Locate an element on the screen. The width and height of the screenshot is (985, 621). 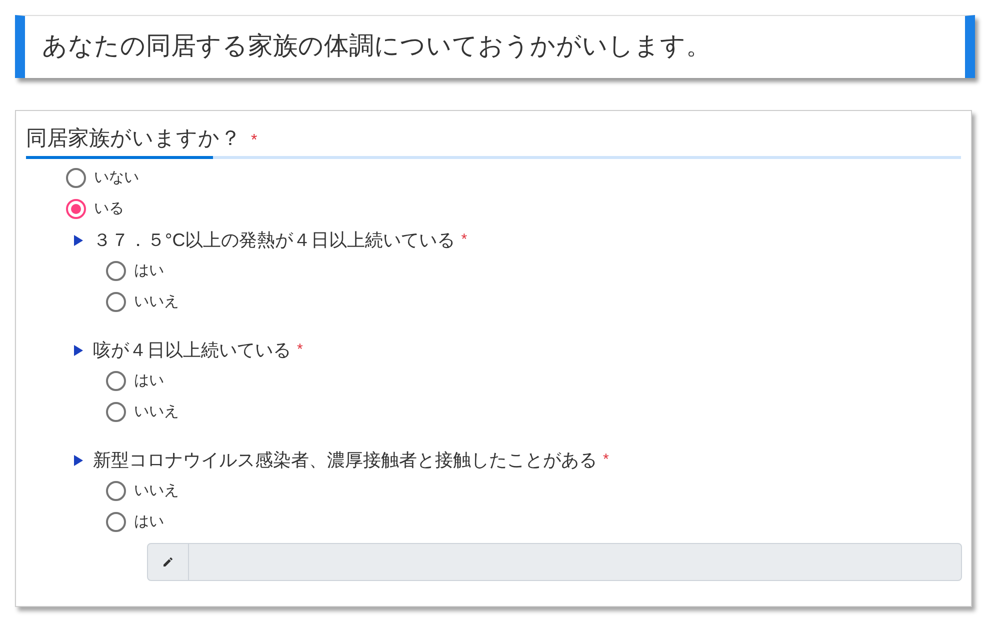
pencil-icon is located at coordinates (168, 562).